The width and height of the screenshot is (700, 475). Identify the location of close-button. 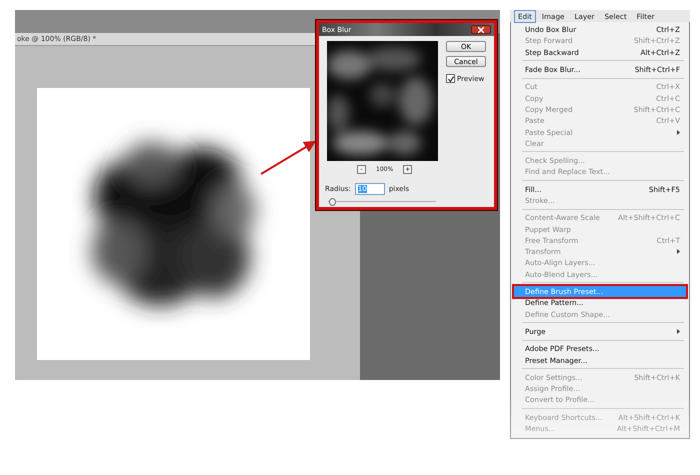
(481, 29).